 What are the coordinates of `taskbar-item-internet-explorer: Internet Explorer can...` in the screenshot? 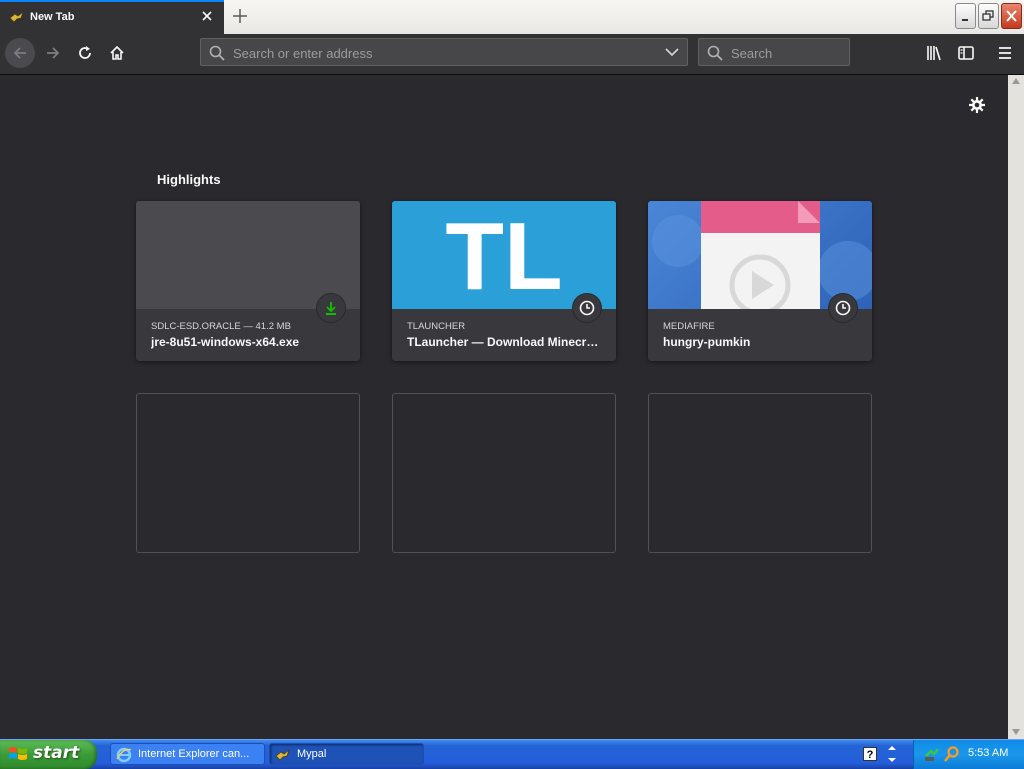 It's located at (187, 754).